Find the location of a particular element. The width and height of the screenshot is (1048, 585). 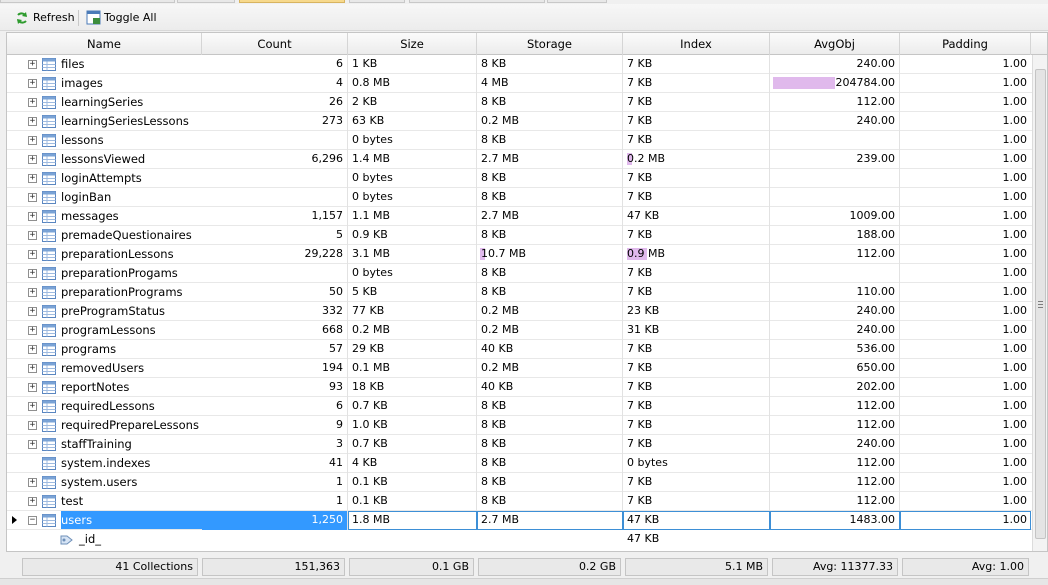

collection-name: images is located at coordinates (82, 83).